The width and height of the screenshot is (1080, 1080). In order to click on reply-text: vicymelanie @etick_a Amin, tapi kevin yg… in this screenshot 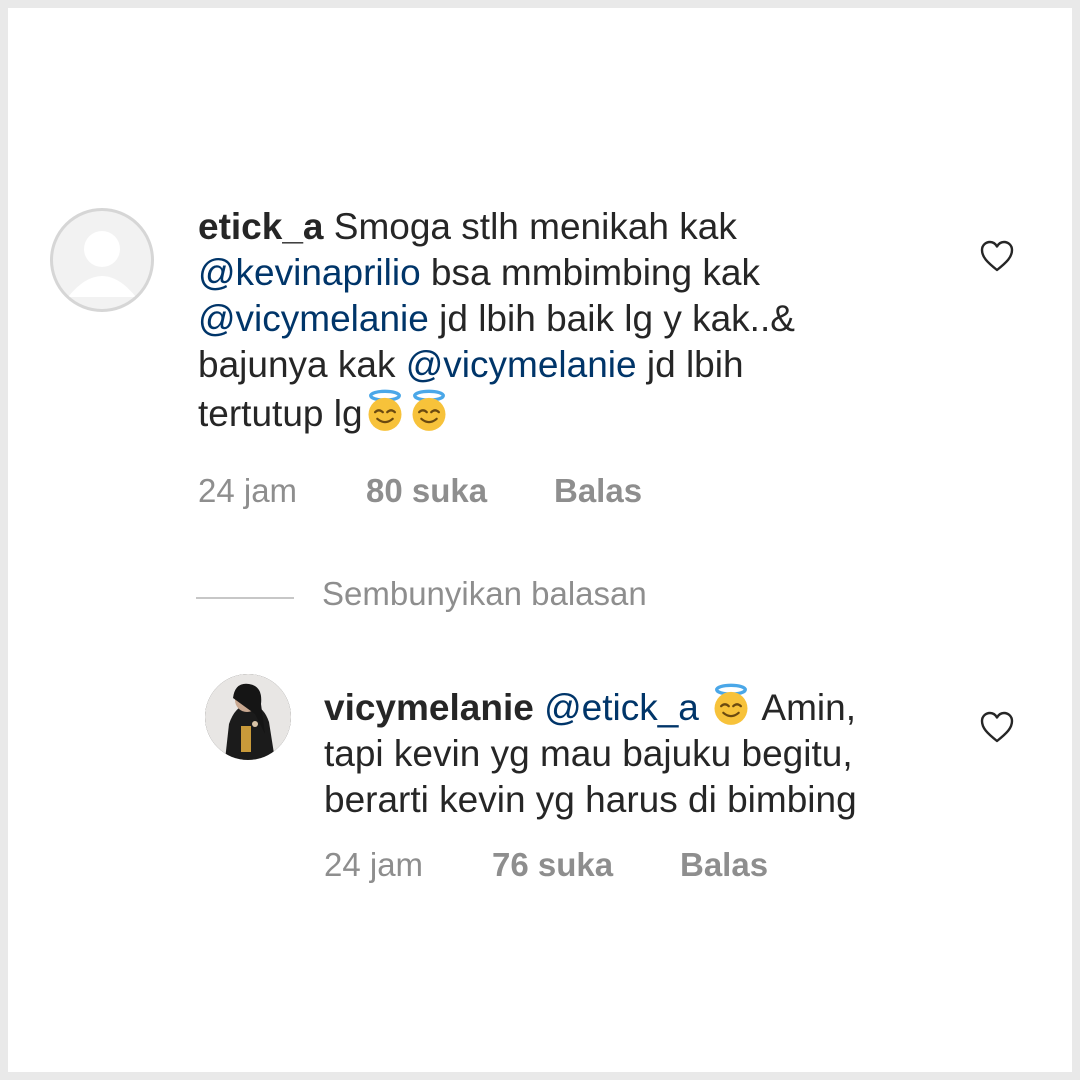, I will do `click(654, 752)`.